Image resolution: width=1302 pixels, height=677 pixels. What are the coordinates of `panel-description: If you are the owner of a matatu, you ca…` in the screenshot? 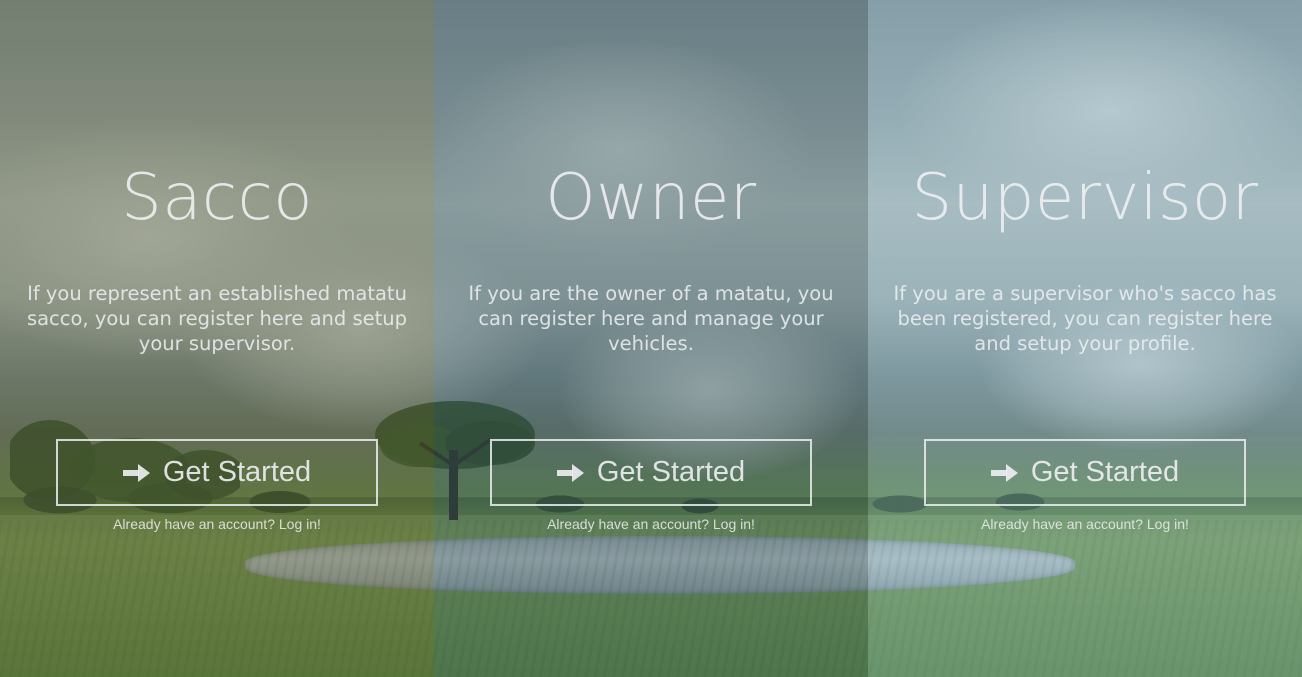 It's located at (651, 318).